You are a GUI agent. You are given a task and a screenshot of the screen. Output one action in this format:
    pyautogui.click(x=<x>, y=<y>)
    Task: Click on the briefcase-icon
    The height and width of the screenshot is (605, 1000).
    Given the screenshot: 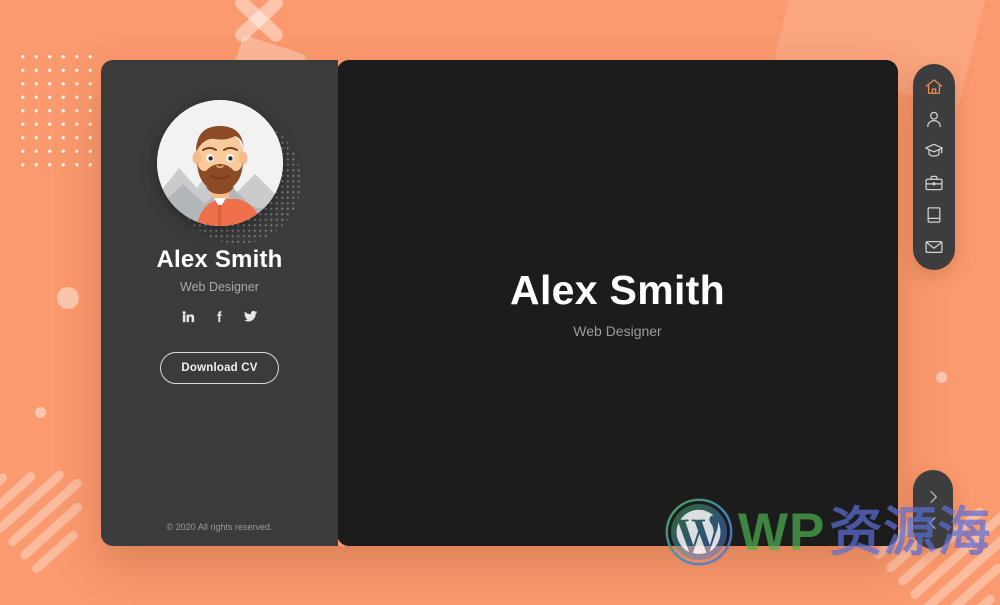 What is the action you would take?
    pyautogui.click(x=934, y=183)
    